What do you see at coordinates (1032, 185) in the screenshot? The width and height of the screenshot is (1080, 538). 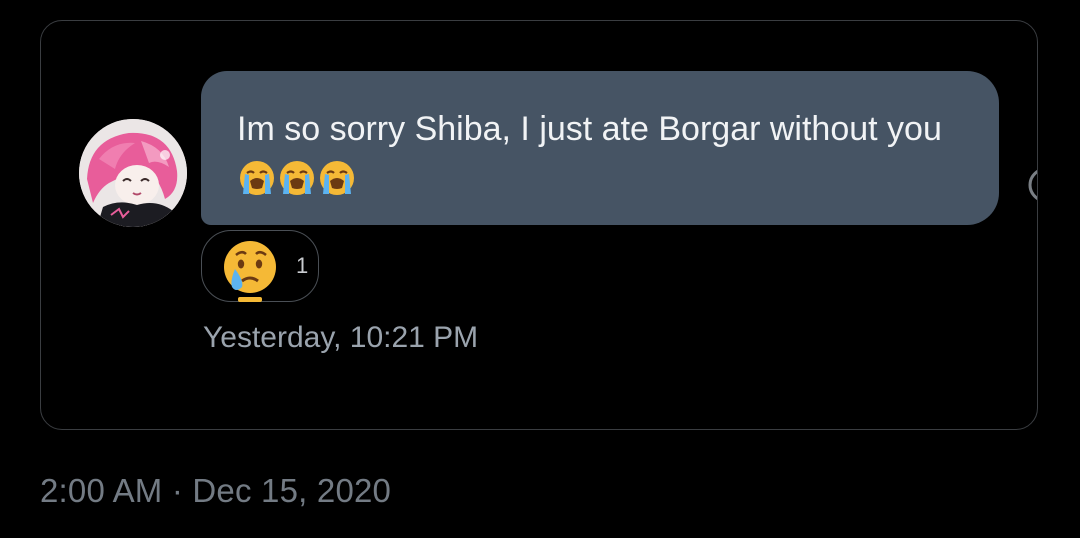 I see `react-icon` at bounding box center [1032, 185].